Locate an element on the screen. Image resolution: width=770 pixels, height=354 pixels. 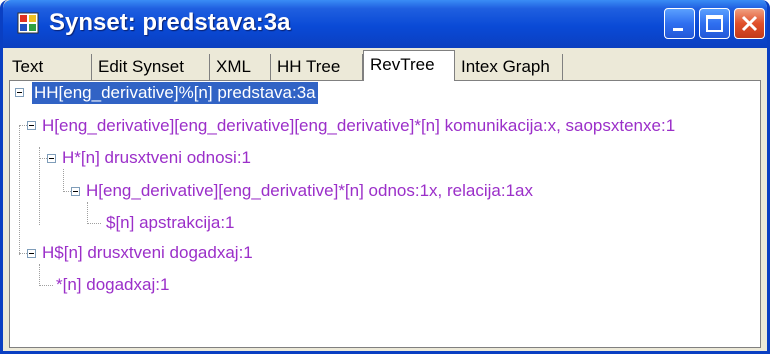
title-bar: Synset: predstava:3a is located at coordinates (385, 24).